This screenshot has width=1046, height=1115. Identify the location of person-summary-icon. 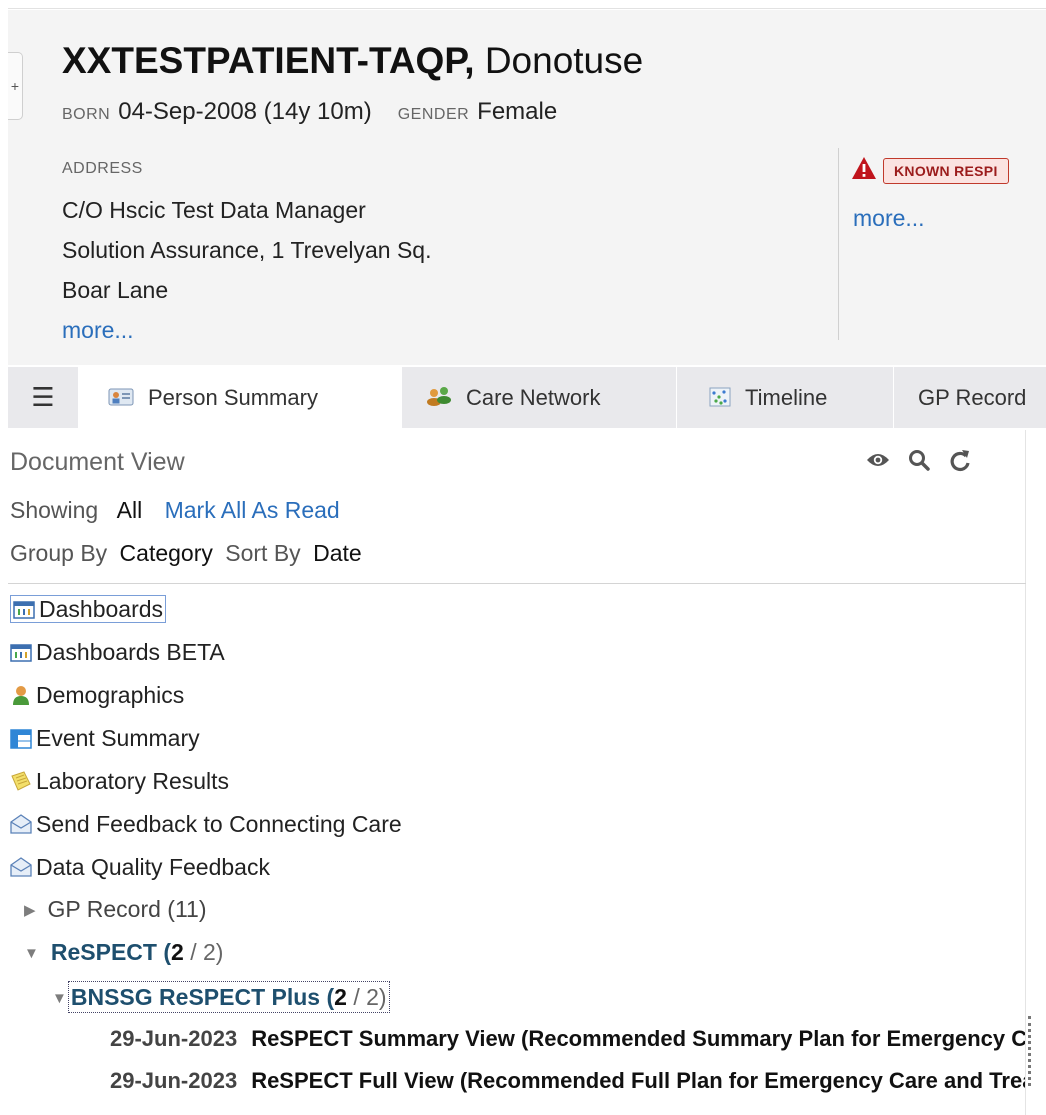
(121, 398).